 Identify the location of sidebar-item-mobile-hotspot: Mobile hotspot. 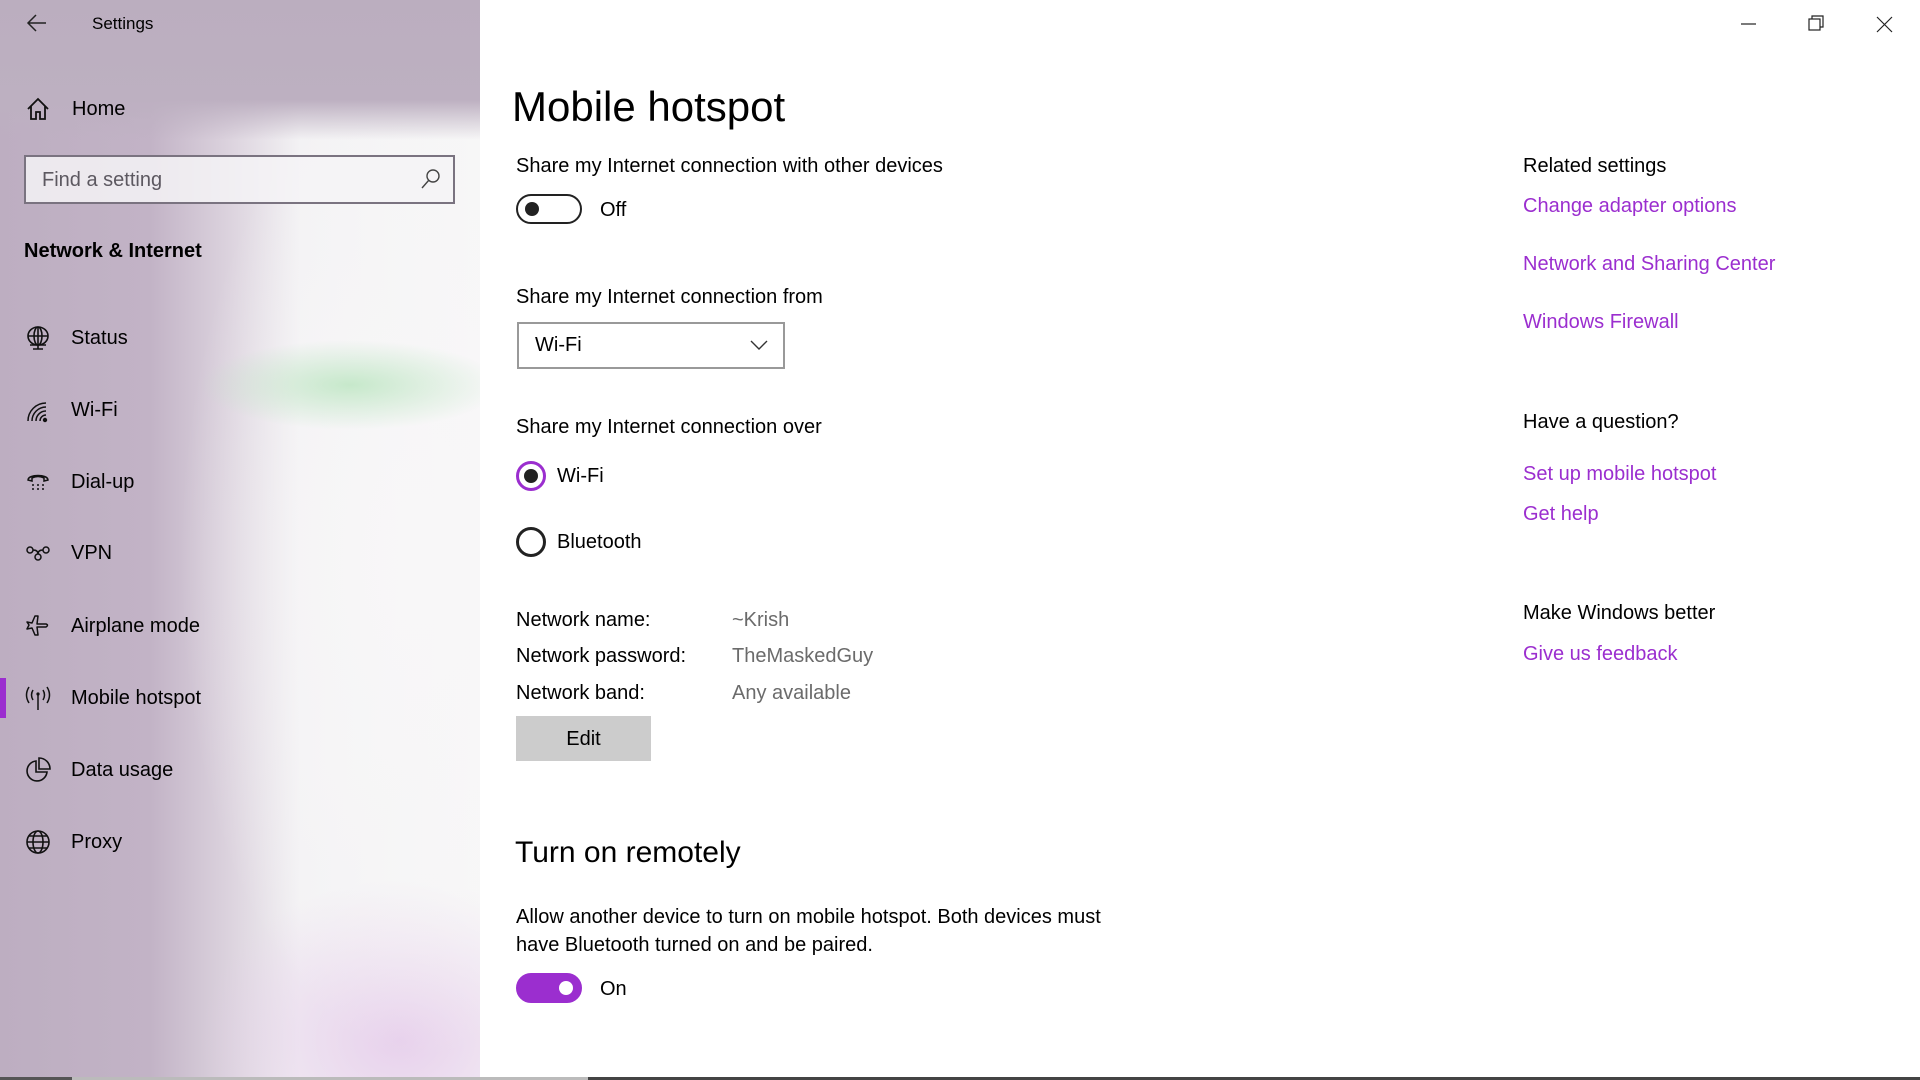
(240, 698).